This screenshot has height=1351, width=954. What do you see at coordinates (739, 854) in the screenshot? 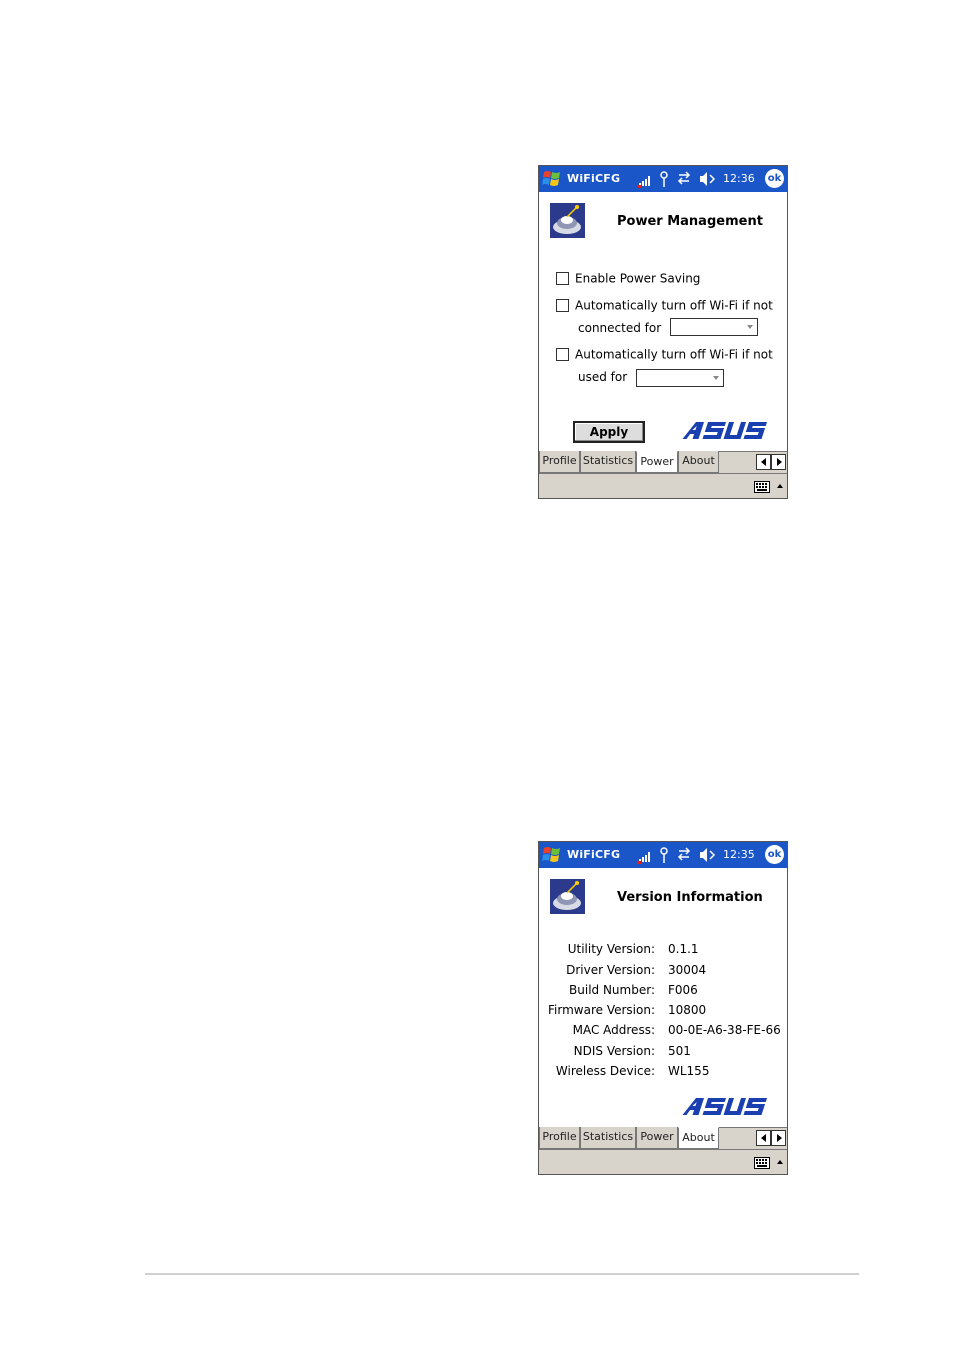
I see `clock-time: 12:35` at bounding box center [739, 854].